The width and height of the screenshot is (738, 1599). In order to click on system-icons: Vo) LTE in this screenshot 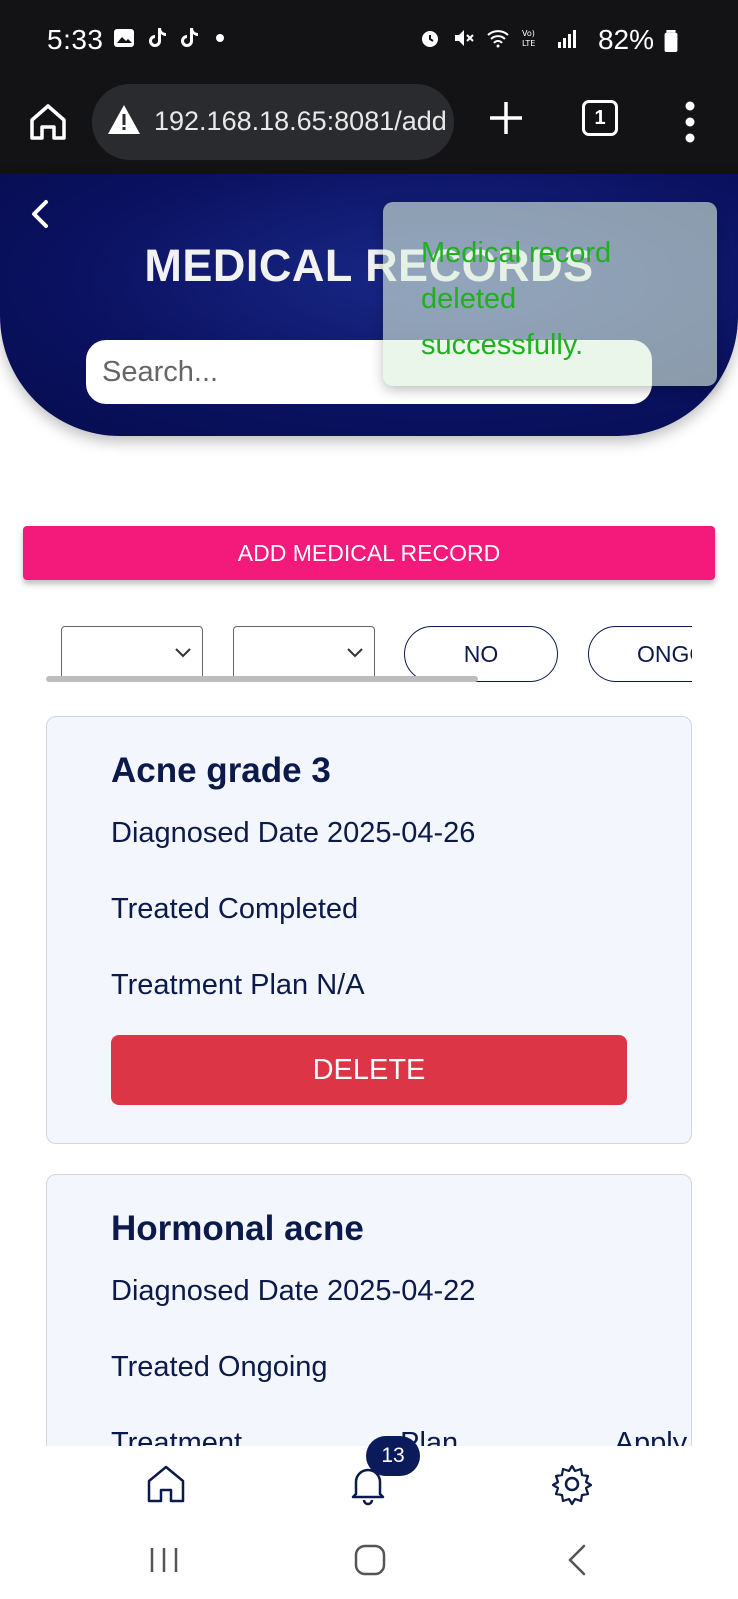, I will do `click(498, 38)`.